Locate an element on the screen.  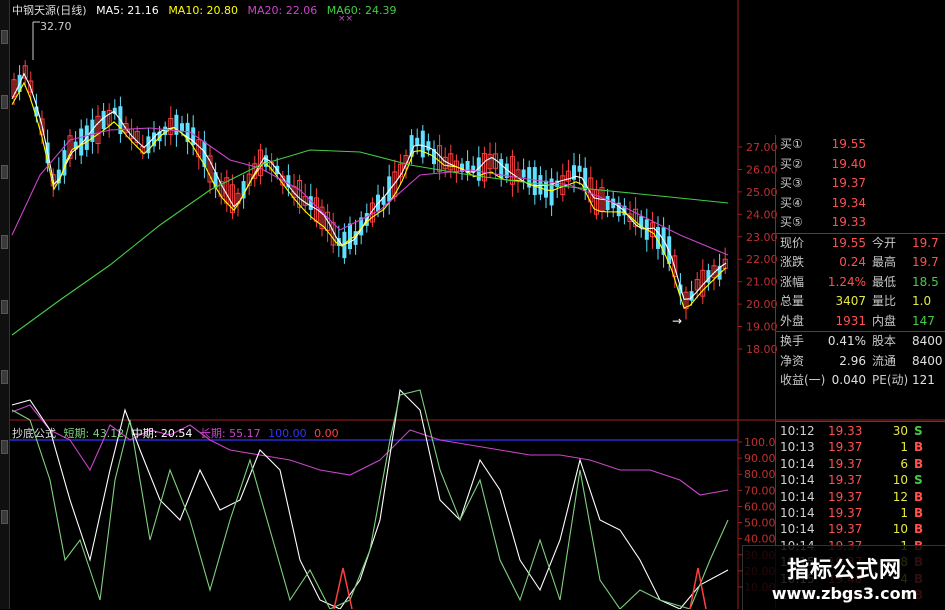
price-axis-label: 18.00 is located at coordinates (762, 349).